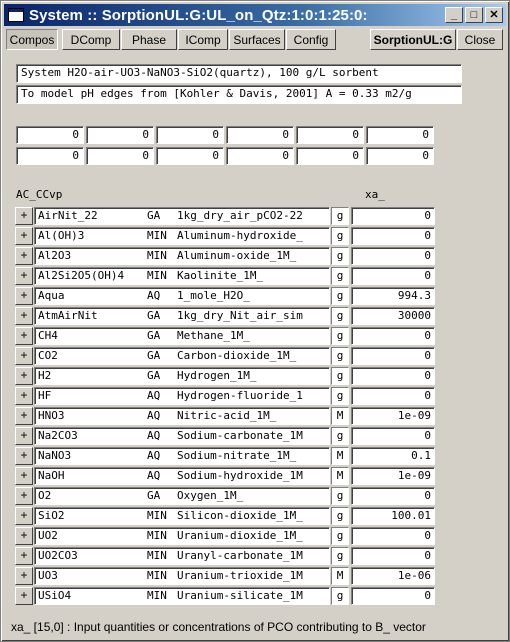 This screenshot has width=510, height=642. What do you see at coordinates (182, 376) in the screenshot?
I see `component-cell: H2 GA Hydrogen_1M_` at bounding box center [182, 376].